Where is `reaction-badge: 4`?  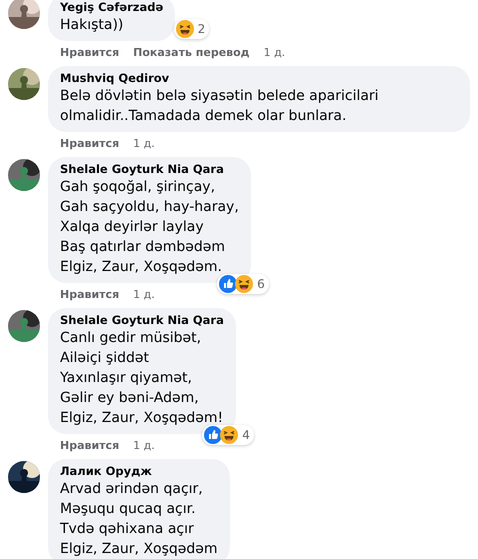
reaction-badge: 4 is located at coordinates (228, 435).